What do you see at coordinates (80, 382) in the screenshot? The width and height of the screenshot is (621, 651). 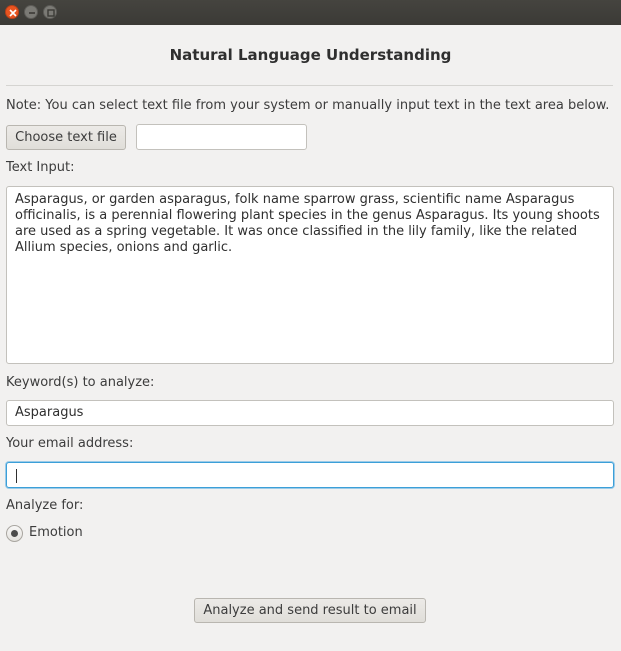 I see `keywords-label: Keyword(s) to analyze:` at bounding box center [80, 382].